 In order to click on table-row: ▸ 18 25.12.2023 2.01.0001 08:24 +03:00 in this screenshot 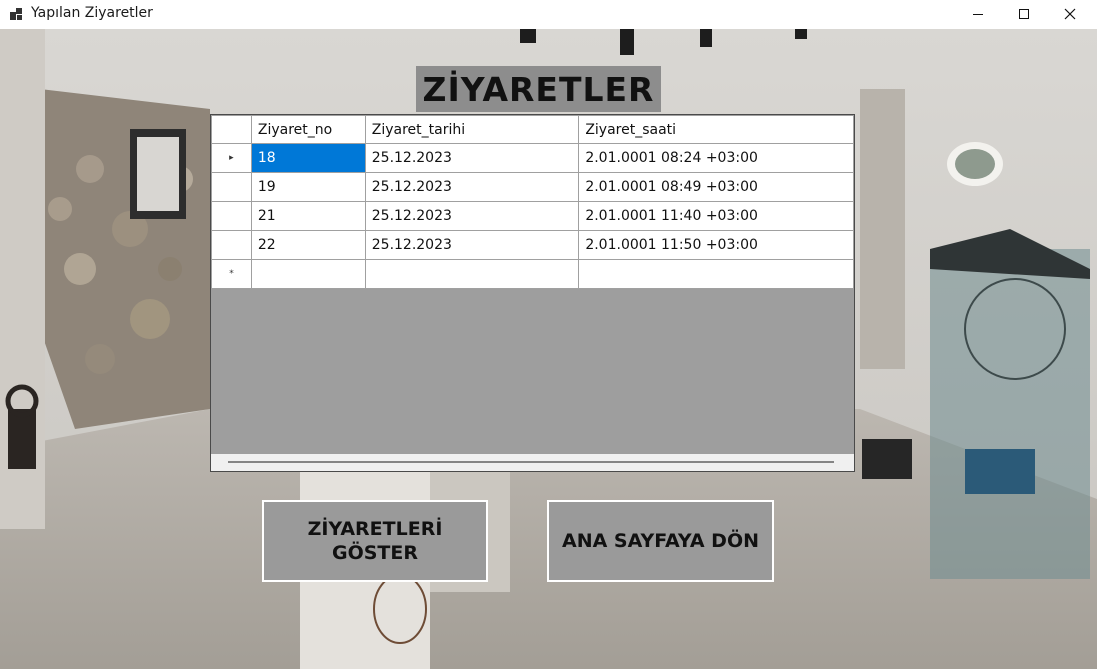, I will do `click(532, 158)`.